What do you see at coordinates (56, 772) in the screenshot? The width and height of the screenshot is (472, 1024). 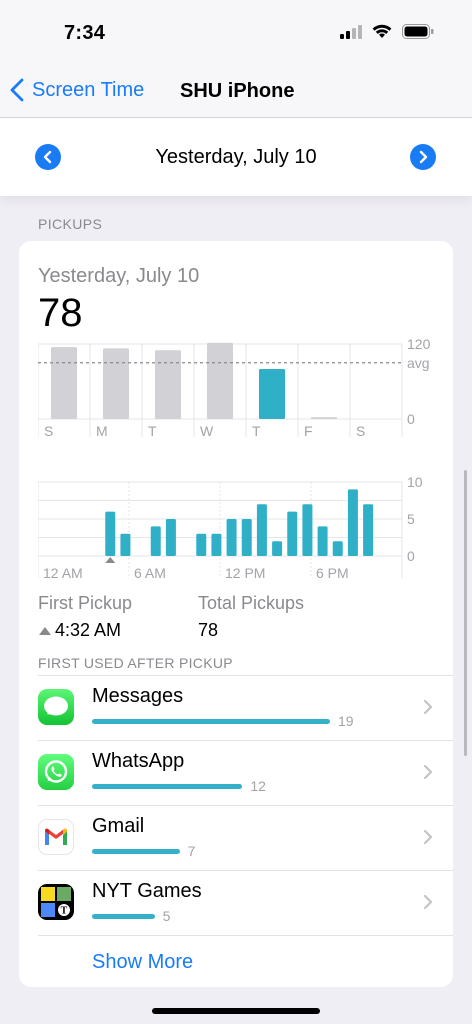 I see `whatsapp-icon` at bounding box center [56, 772].